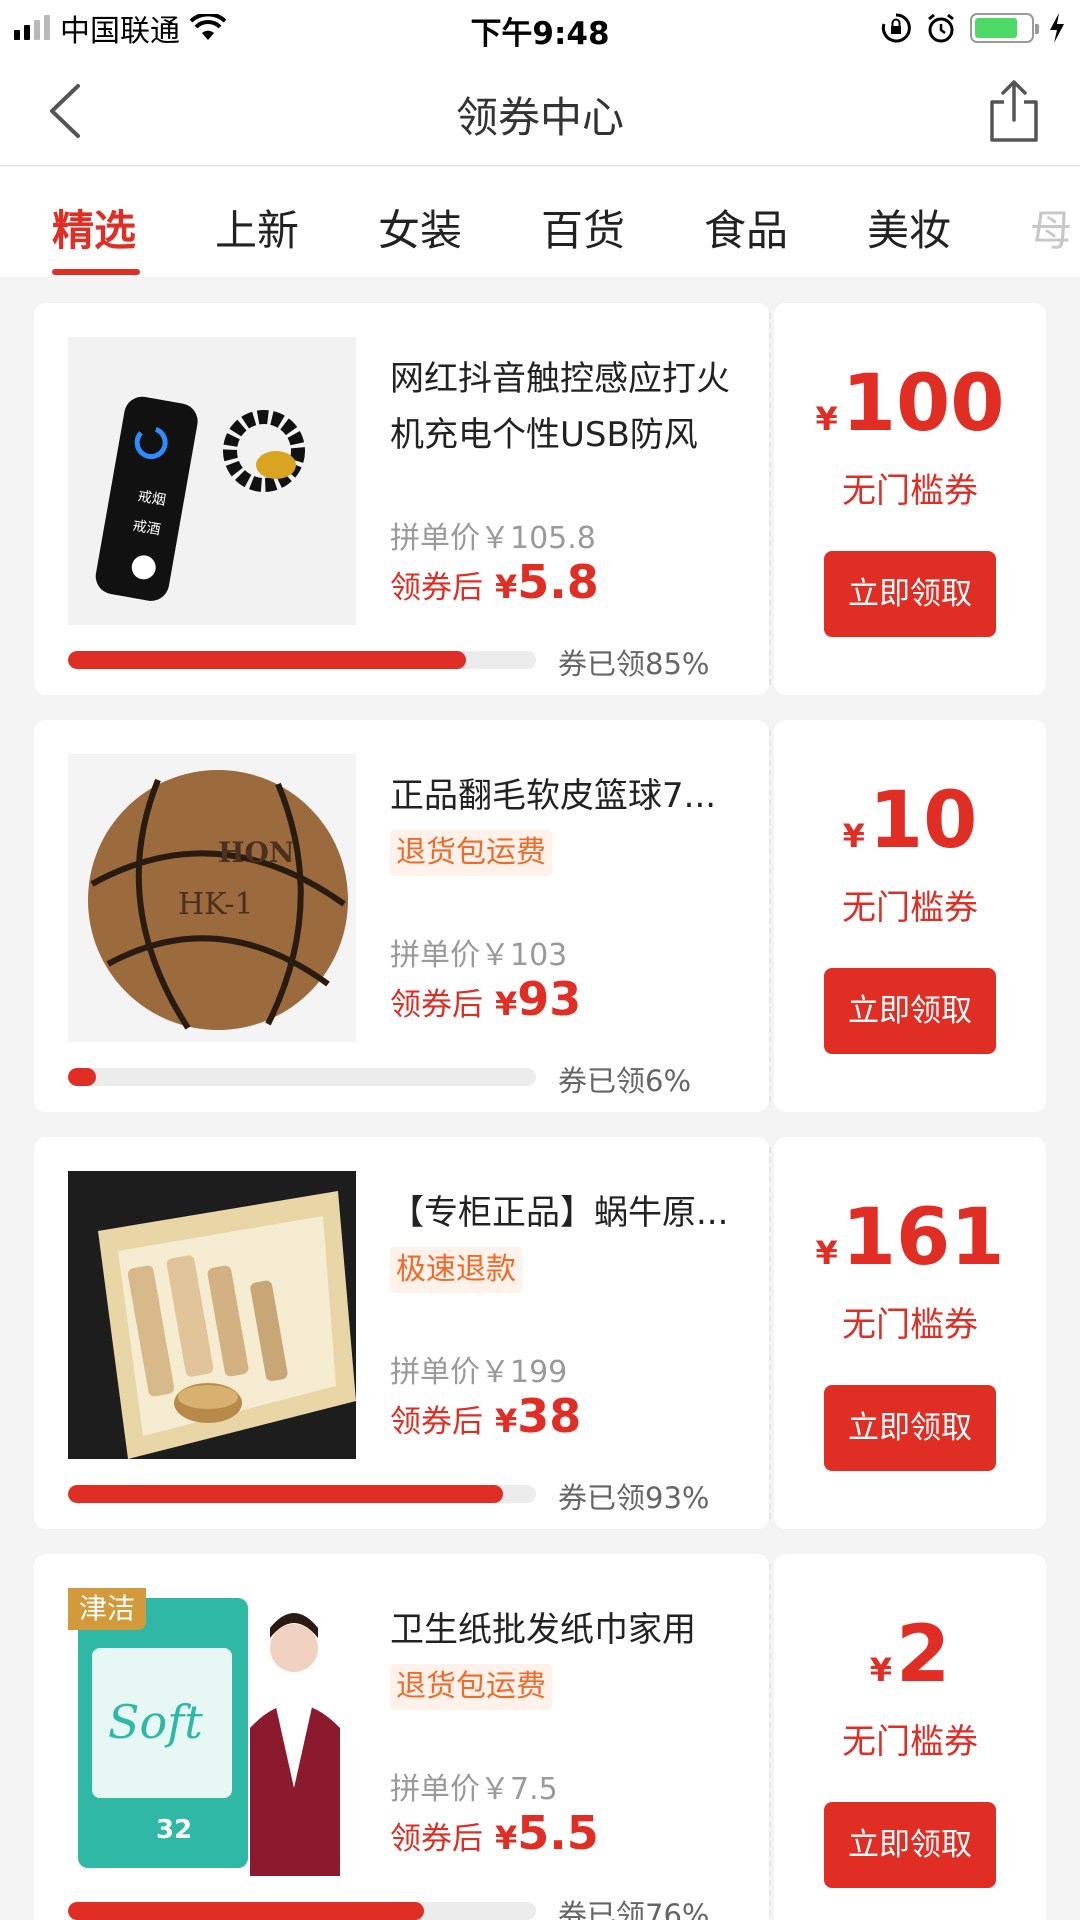 This screenshot has width=1080, height=1920. I want to click on tab-food: 食品, so click(746, 227).